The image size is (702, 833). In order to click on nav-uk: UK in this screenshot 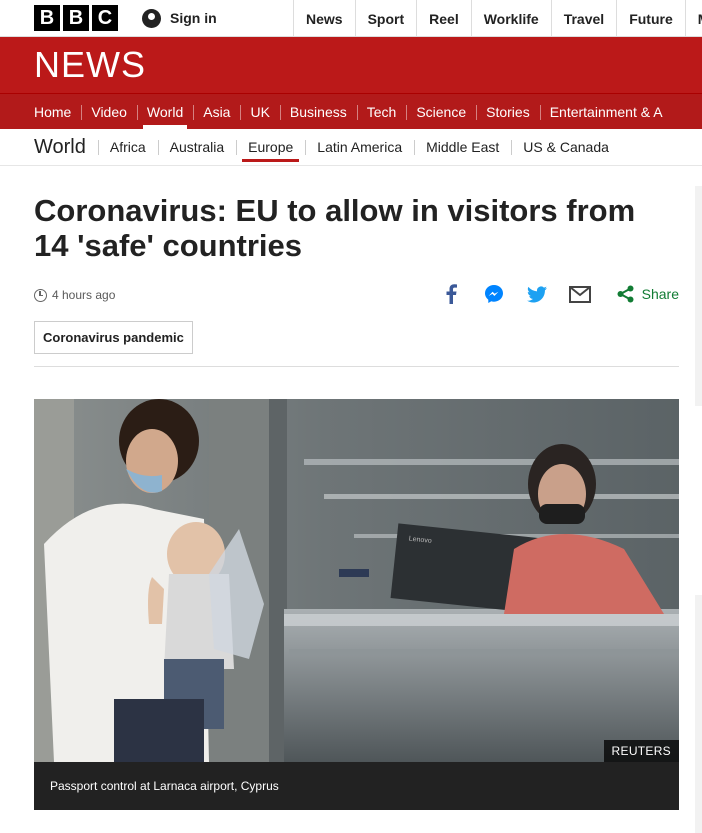, I will do `click(259, 111)`.